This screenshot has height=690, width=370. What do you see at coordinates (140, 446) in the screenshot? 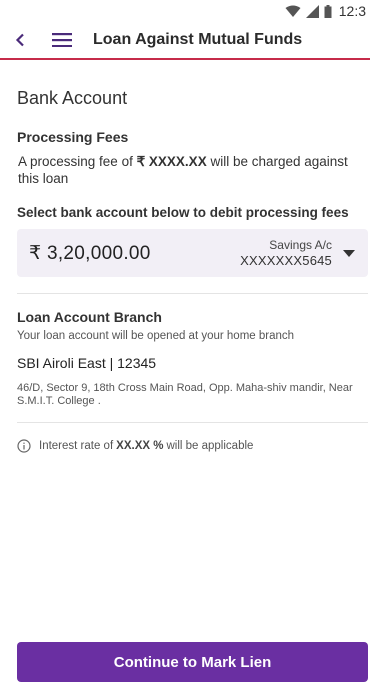
I see `interest-rate: XX.XX %` at bounding box center [140, 446].